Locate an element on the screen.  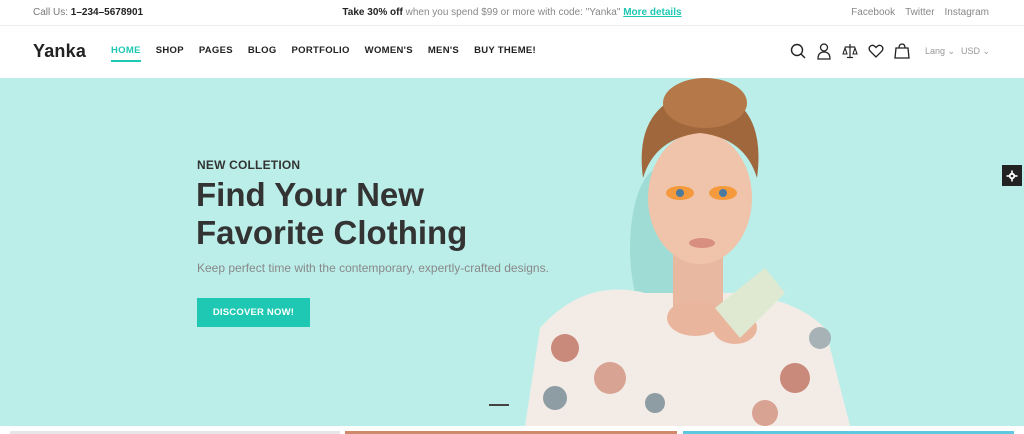
nav-mens: MEN'S is located at coordinates (443, 53).